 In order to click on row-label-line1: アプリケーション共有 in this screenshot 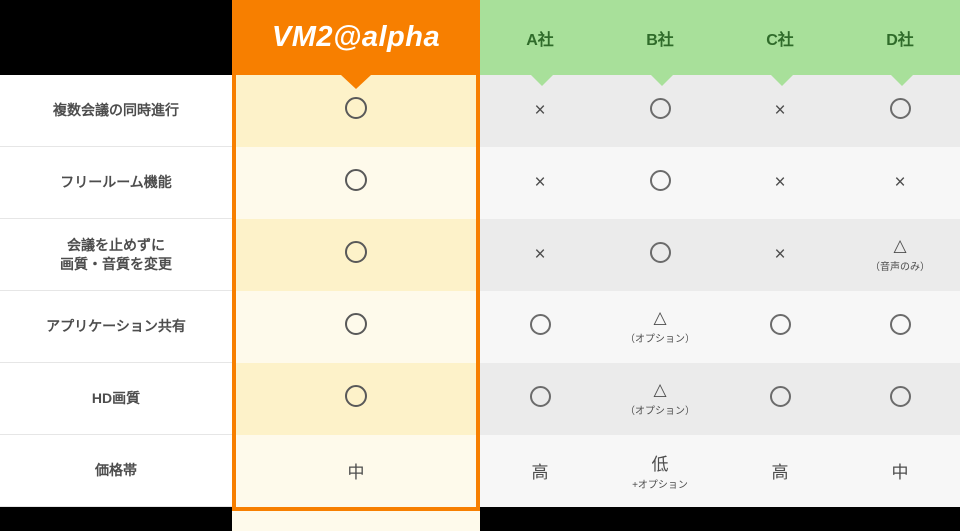, I will do `click(116, 326)`.